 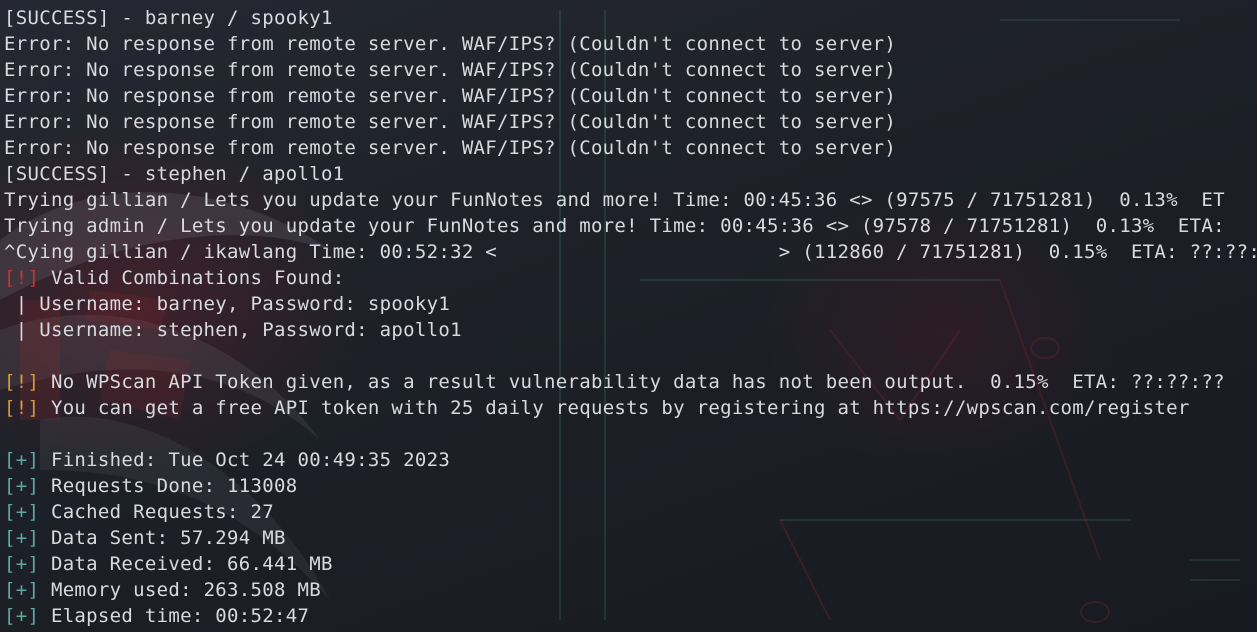 I want to click on line-text: | Username: barney, Password: spooky1, so click(x=227, y=304).